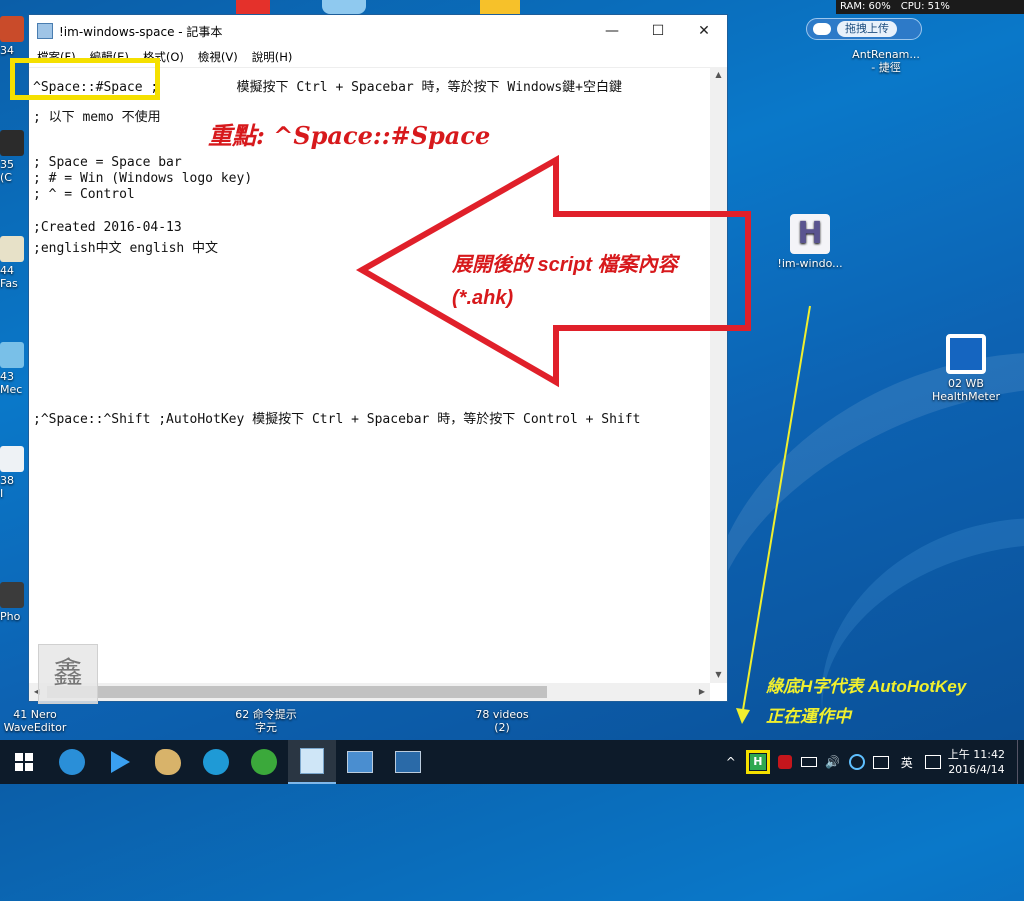 The image size is (1024, 901). I want to click on show-hidden-icons-button: ^, so click(731, 762).